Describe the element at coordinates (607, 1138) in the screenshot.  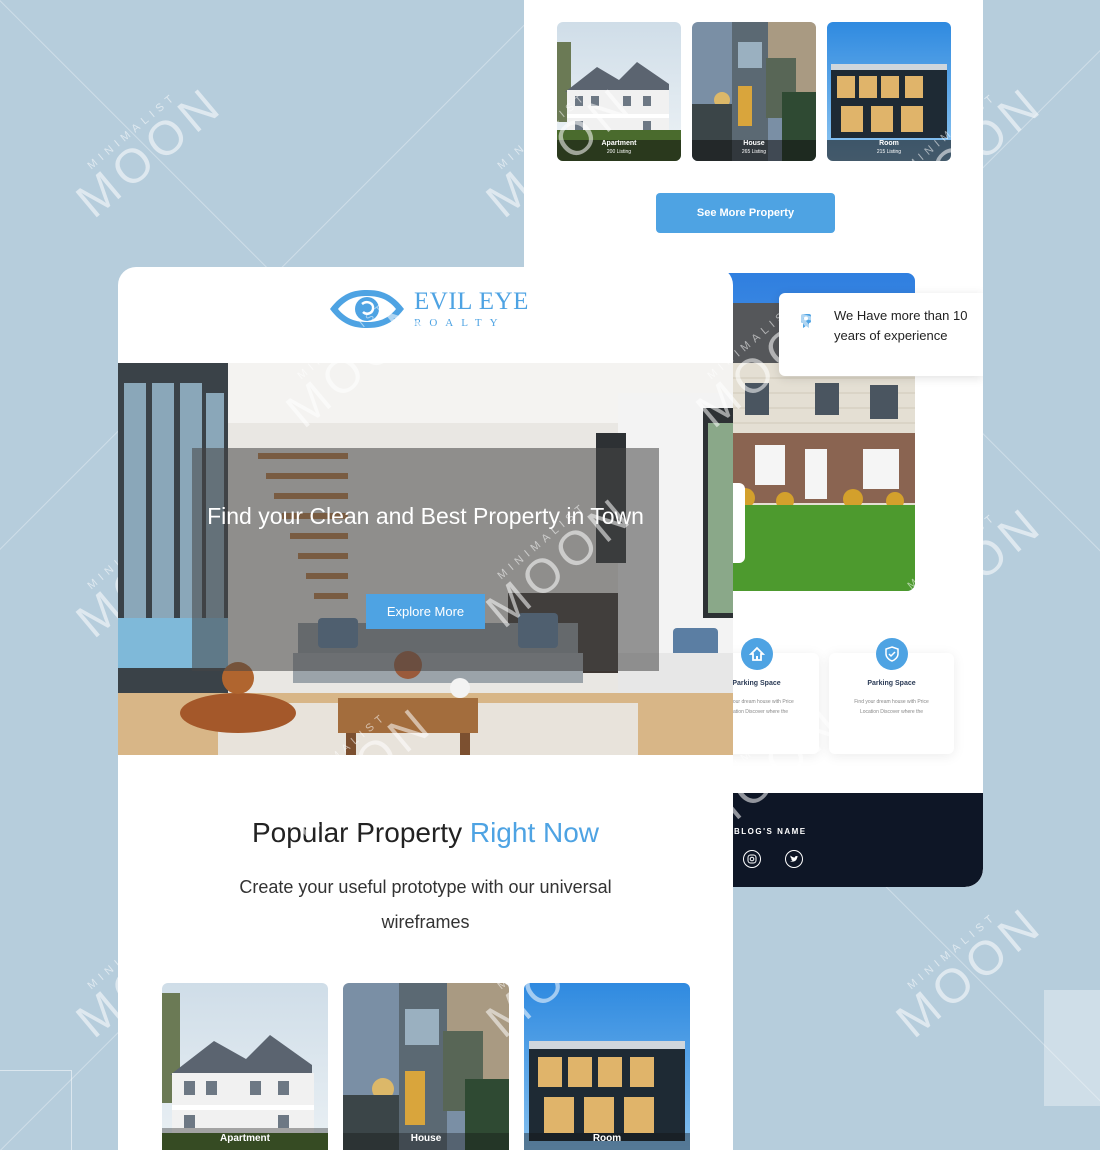
I see `property-label: Room` at that location.